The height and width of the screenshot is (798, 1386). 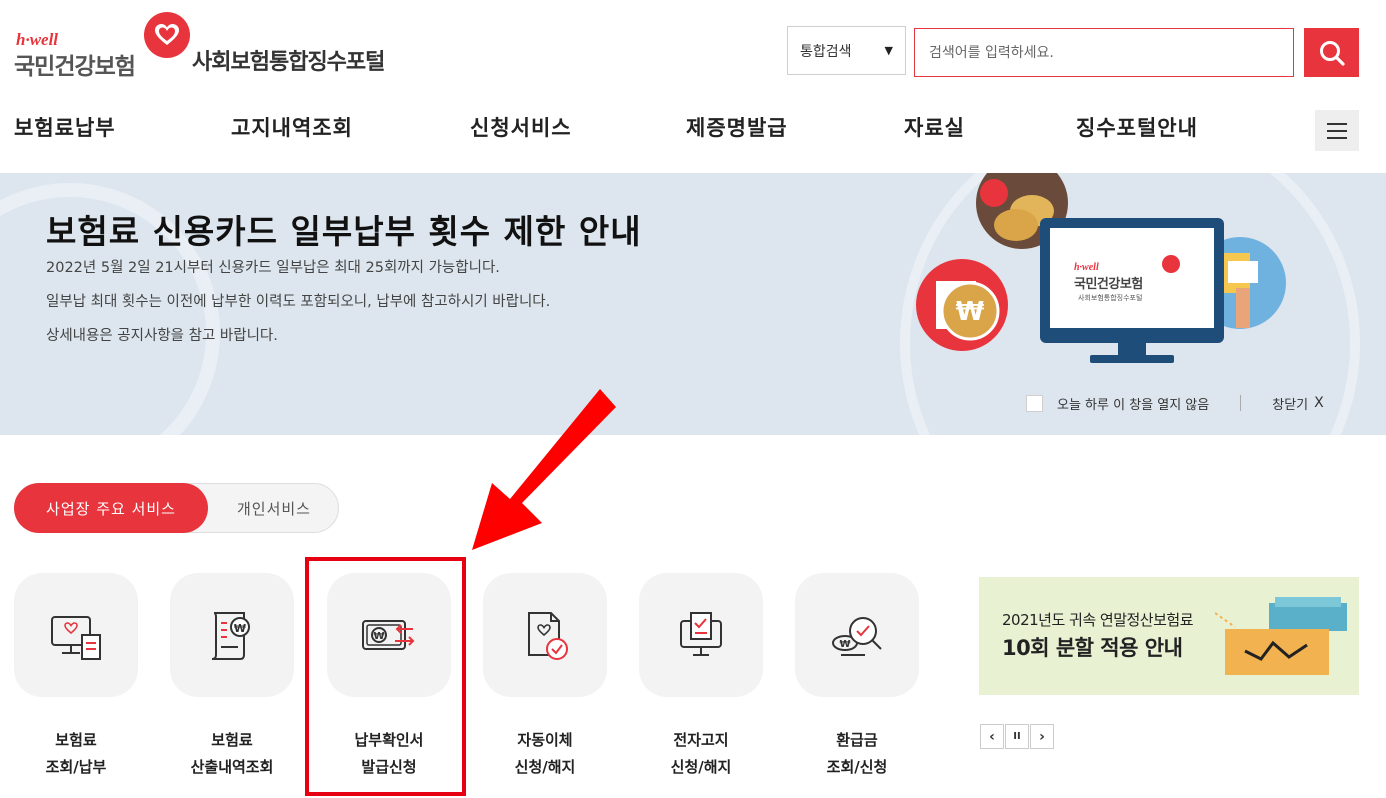 I want to click on close-banner-label: 창닫기, so click(x=1290, y=405).